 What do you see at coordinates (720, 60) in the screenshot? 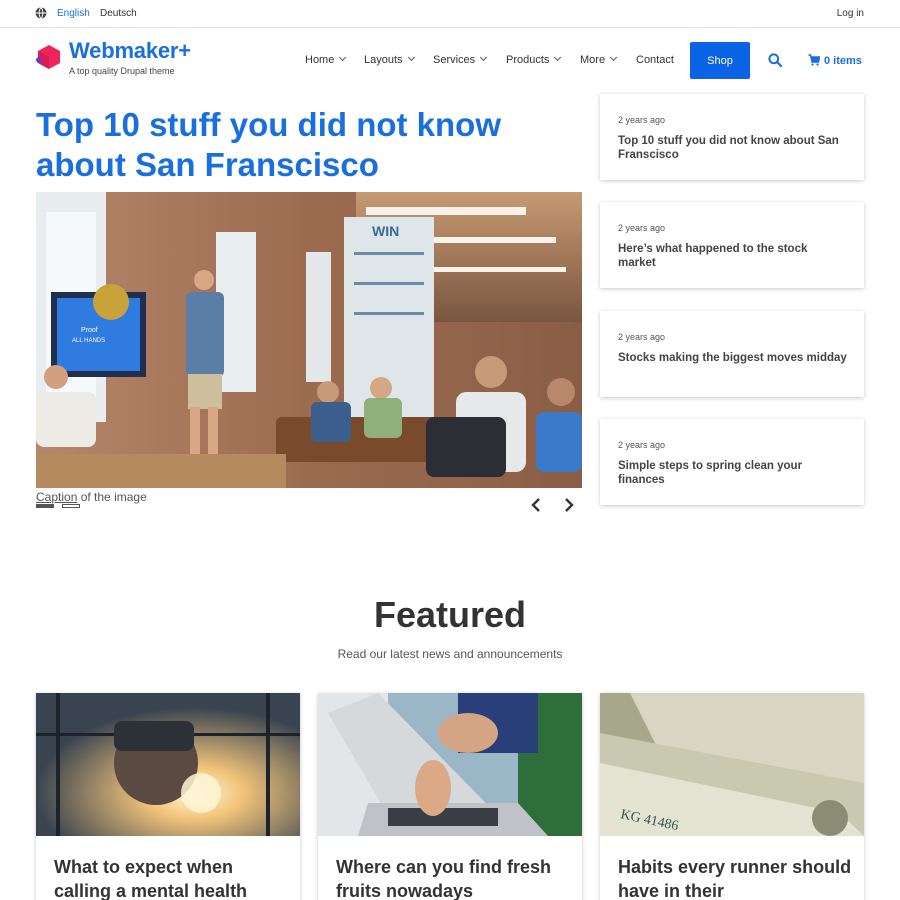
I see `shop-button: Shop` at bounding box center [720, 60].